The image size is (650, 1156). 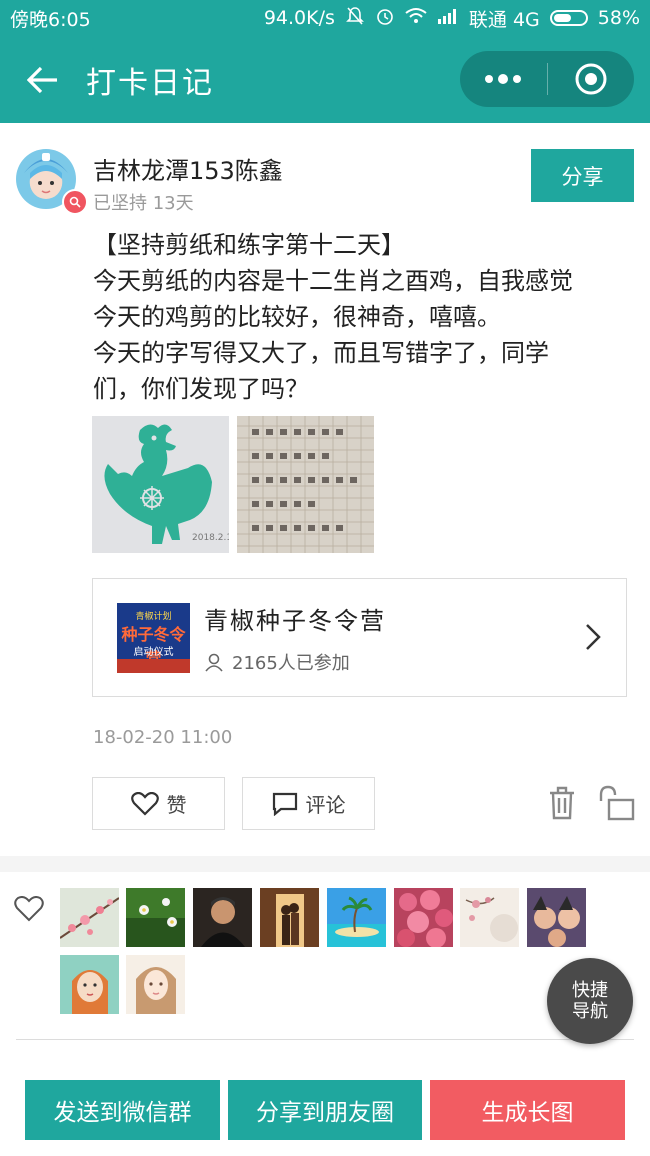 I want to click on liker-avatar-selfie-group, so click(x=556, y=917).